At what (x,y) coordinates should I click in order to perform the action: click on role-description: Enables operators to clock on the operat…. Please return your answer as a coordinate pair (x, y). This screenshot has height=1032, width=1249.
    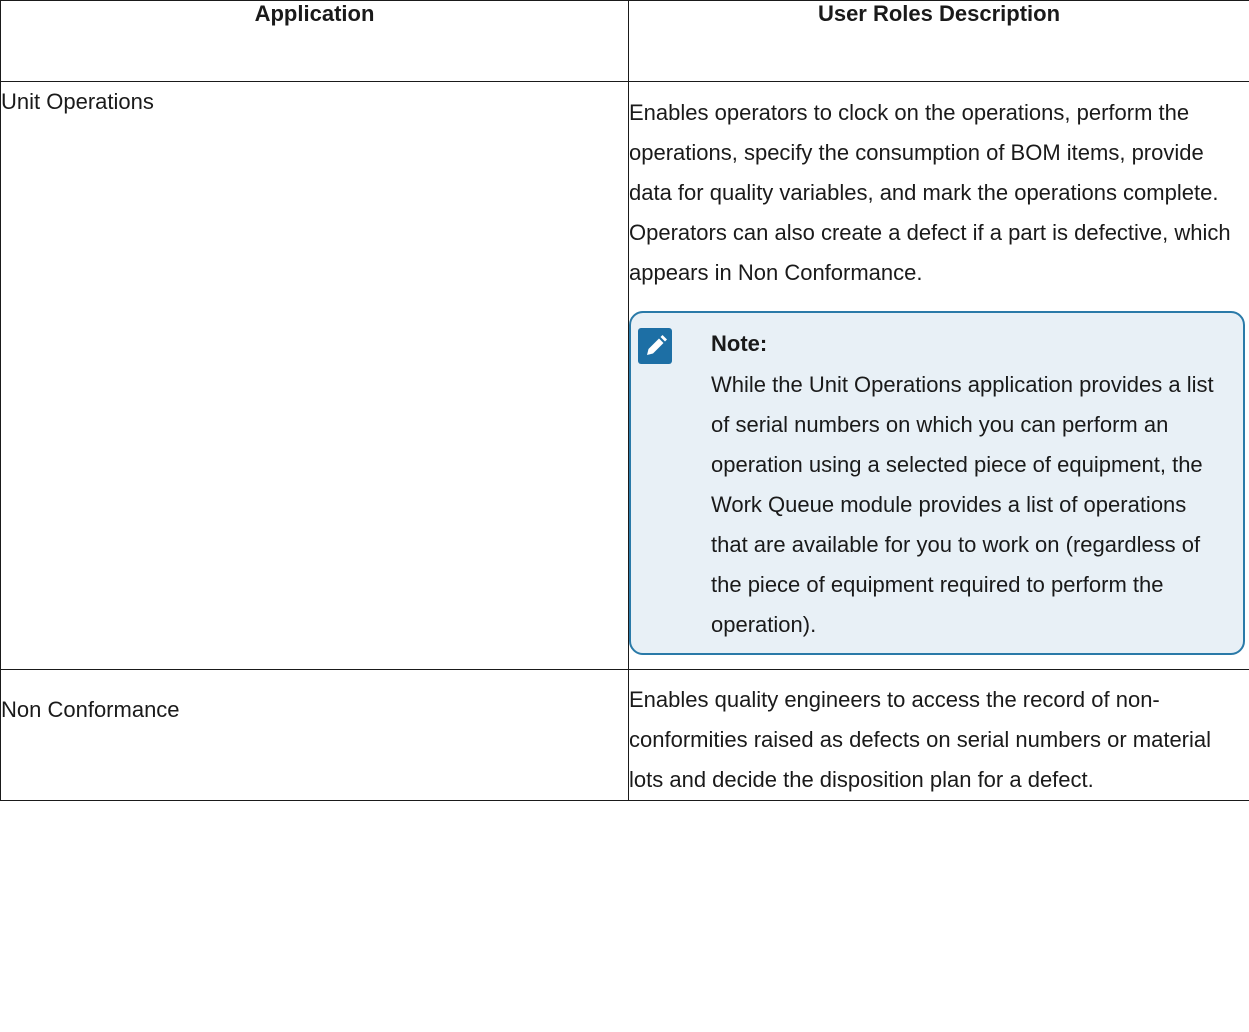
    Looking at the image, I should click on (930, 192).